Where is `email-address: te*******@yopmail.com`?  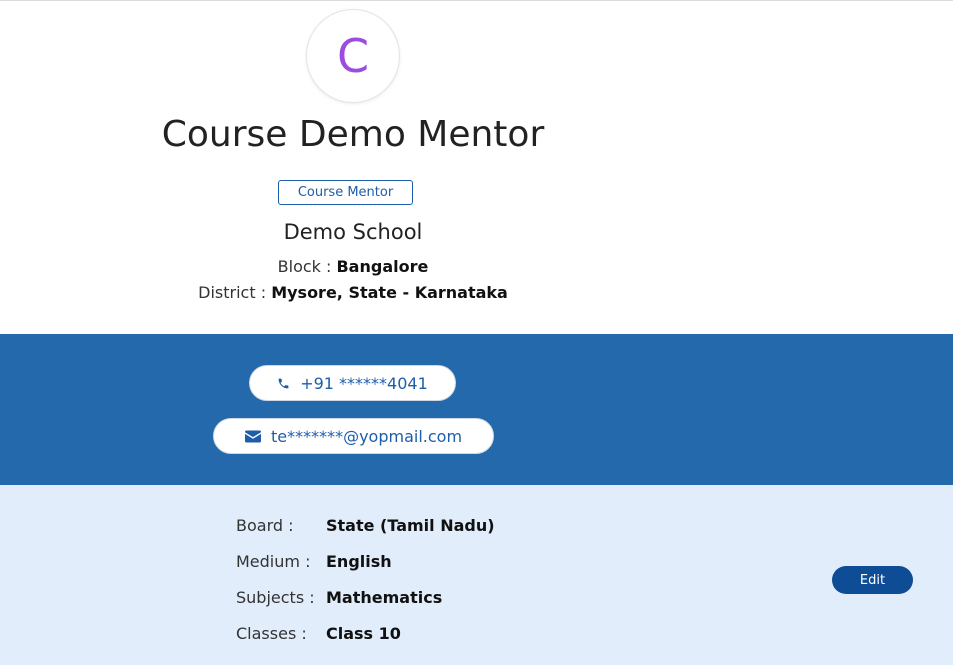
email-address: te*******@yopmail.com is located at coordinates (366, 436).